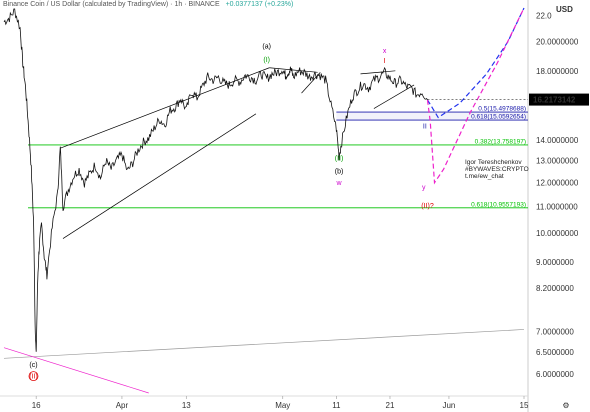 The image size is (590, 412). What do you see at coordinates (339, 183) in the screenshot?
I see `wave-label: w` at bounding box center [339, 183].